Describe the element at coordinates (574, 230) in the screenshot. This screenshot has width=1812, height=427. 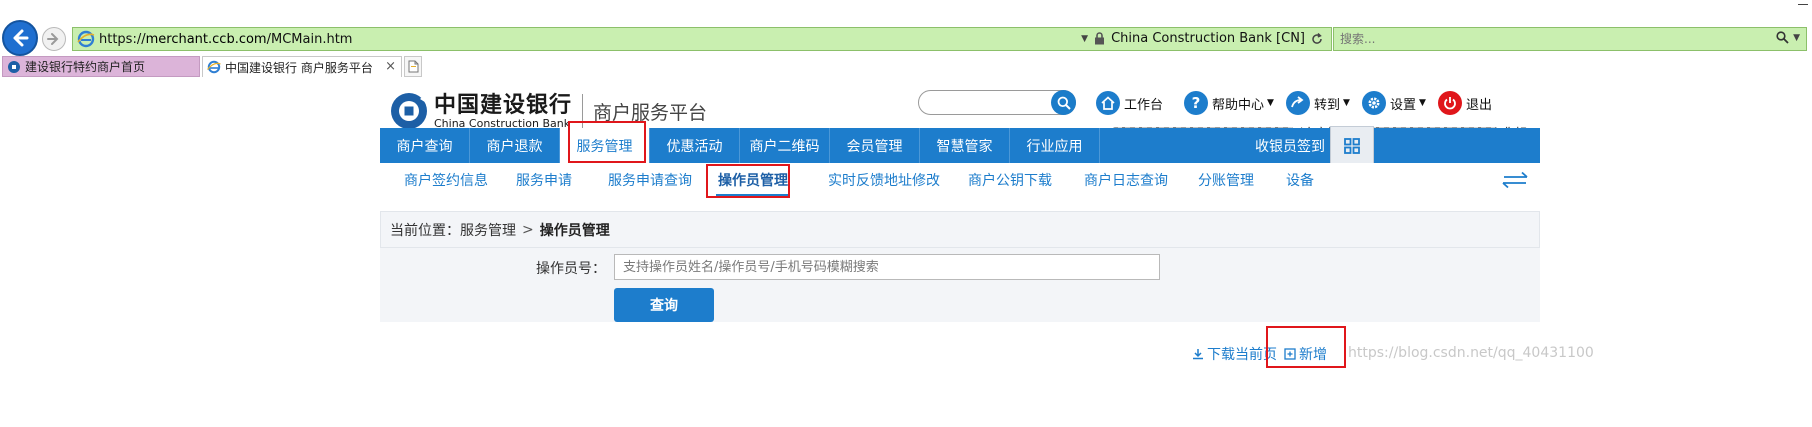
I see `breadcrumb-current: 操作员管理` at that location.